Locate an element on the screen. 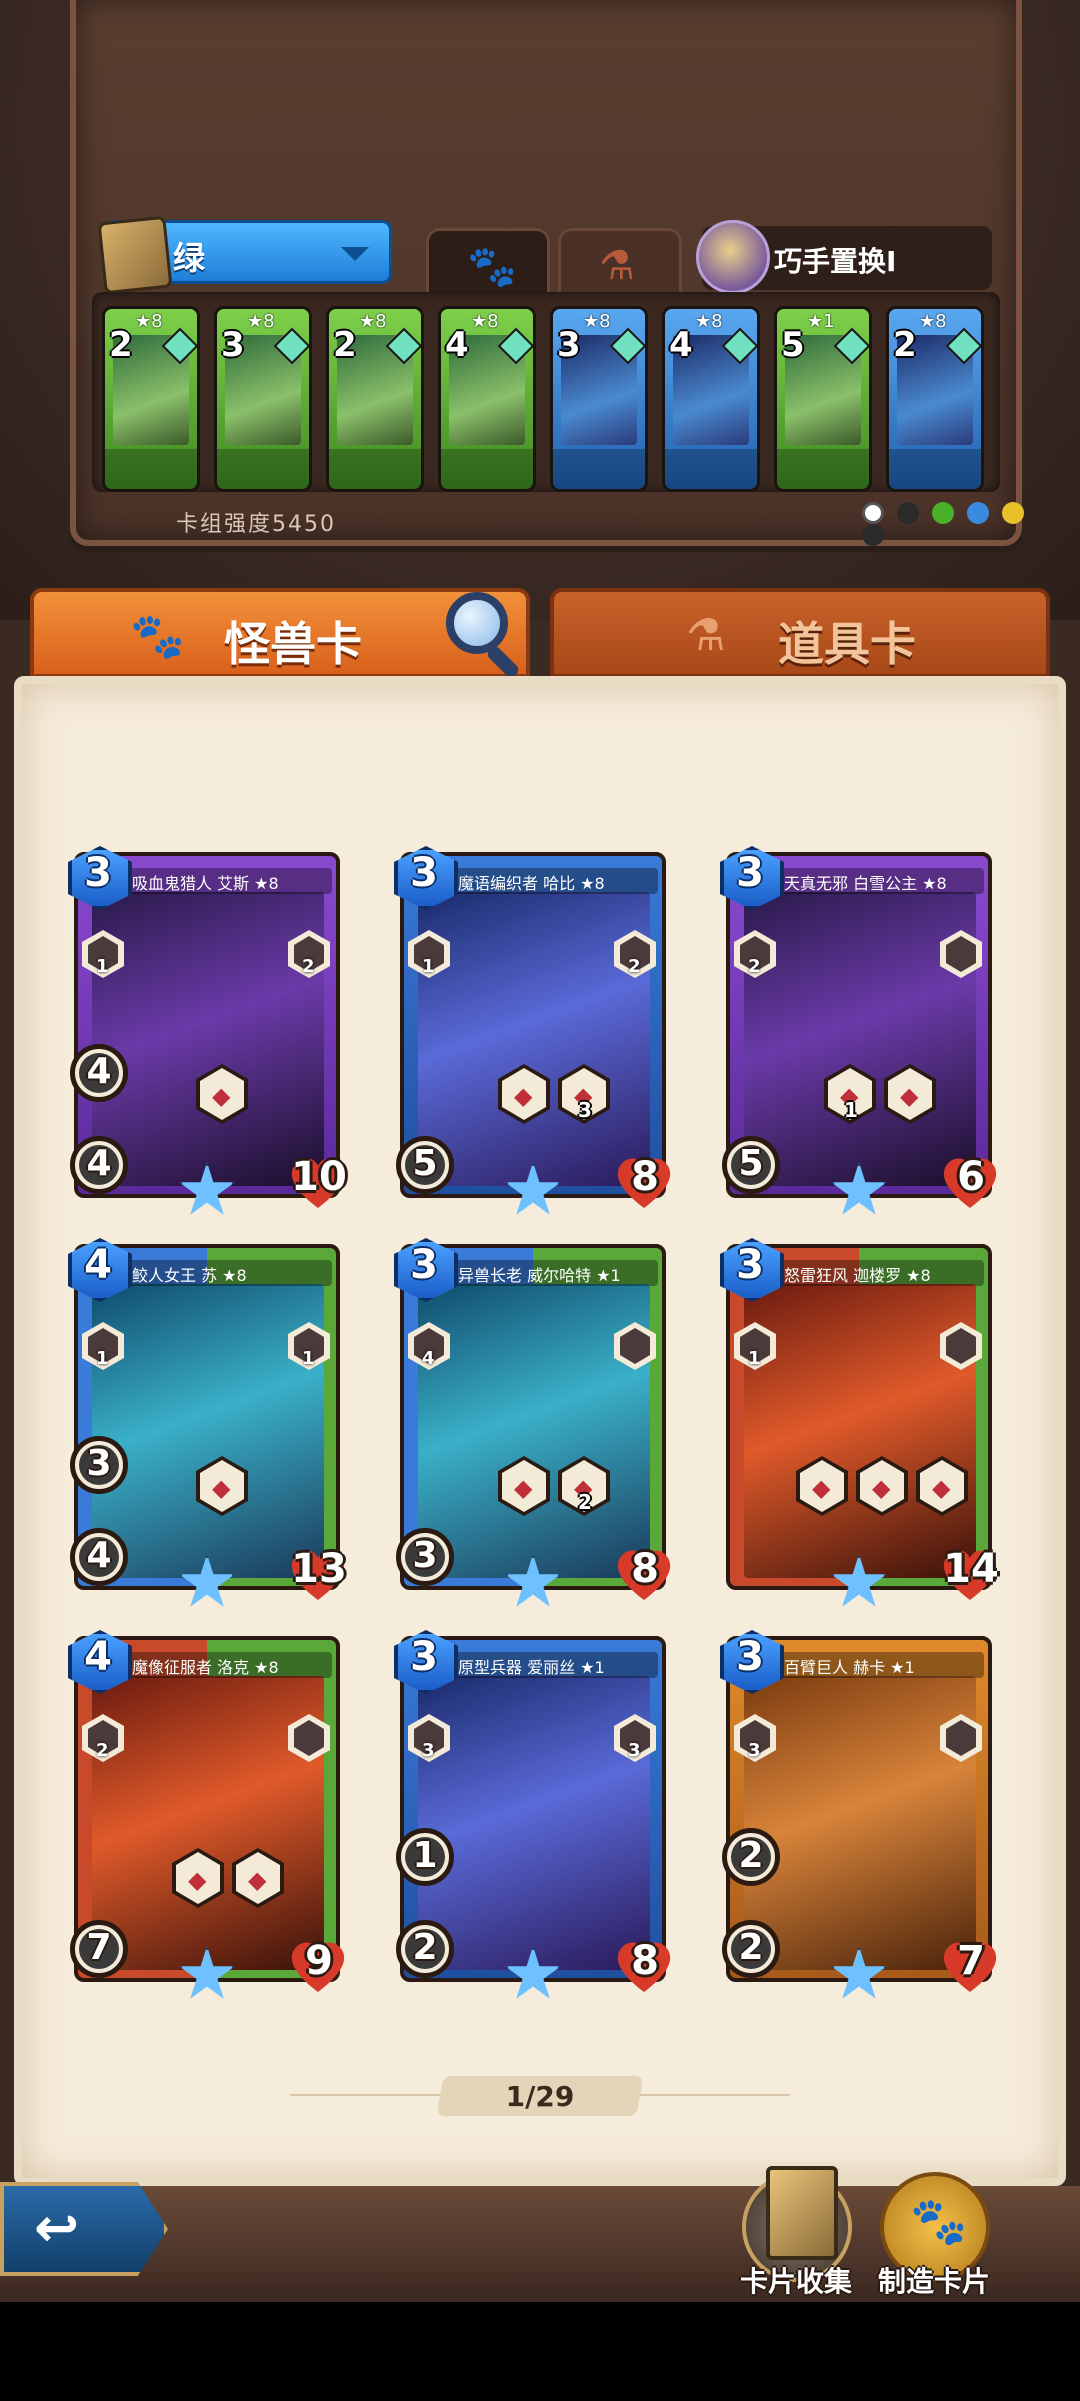 The width and height of the screenshot is (1080, 2401). craft-card-button: 🐾 制造卡片 is located at coordinates (934, 2235).